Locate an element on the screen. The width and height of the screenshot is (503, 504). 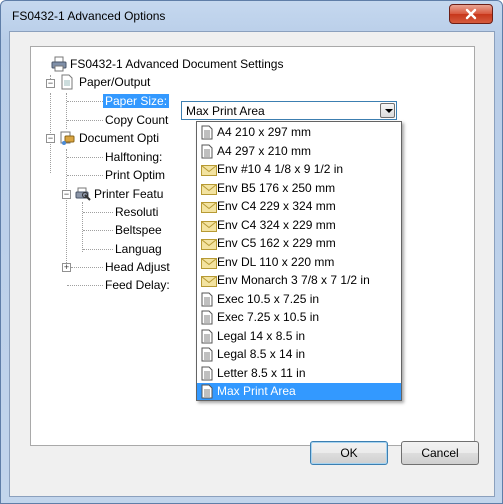
dropdown-option-label: A4 297 x 210 mm is located at coordinates (264, 150).